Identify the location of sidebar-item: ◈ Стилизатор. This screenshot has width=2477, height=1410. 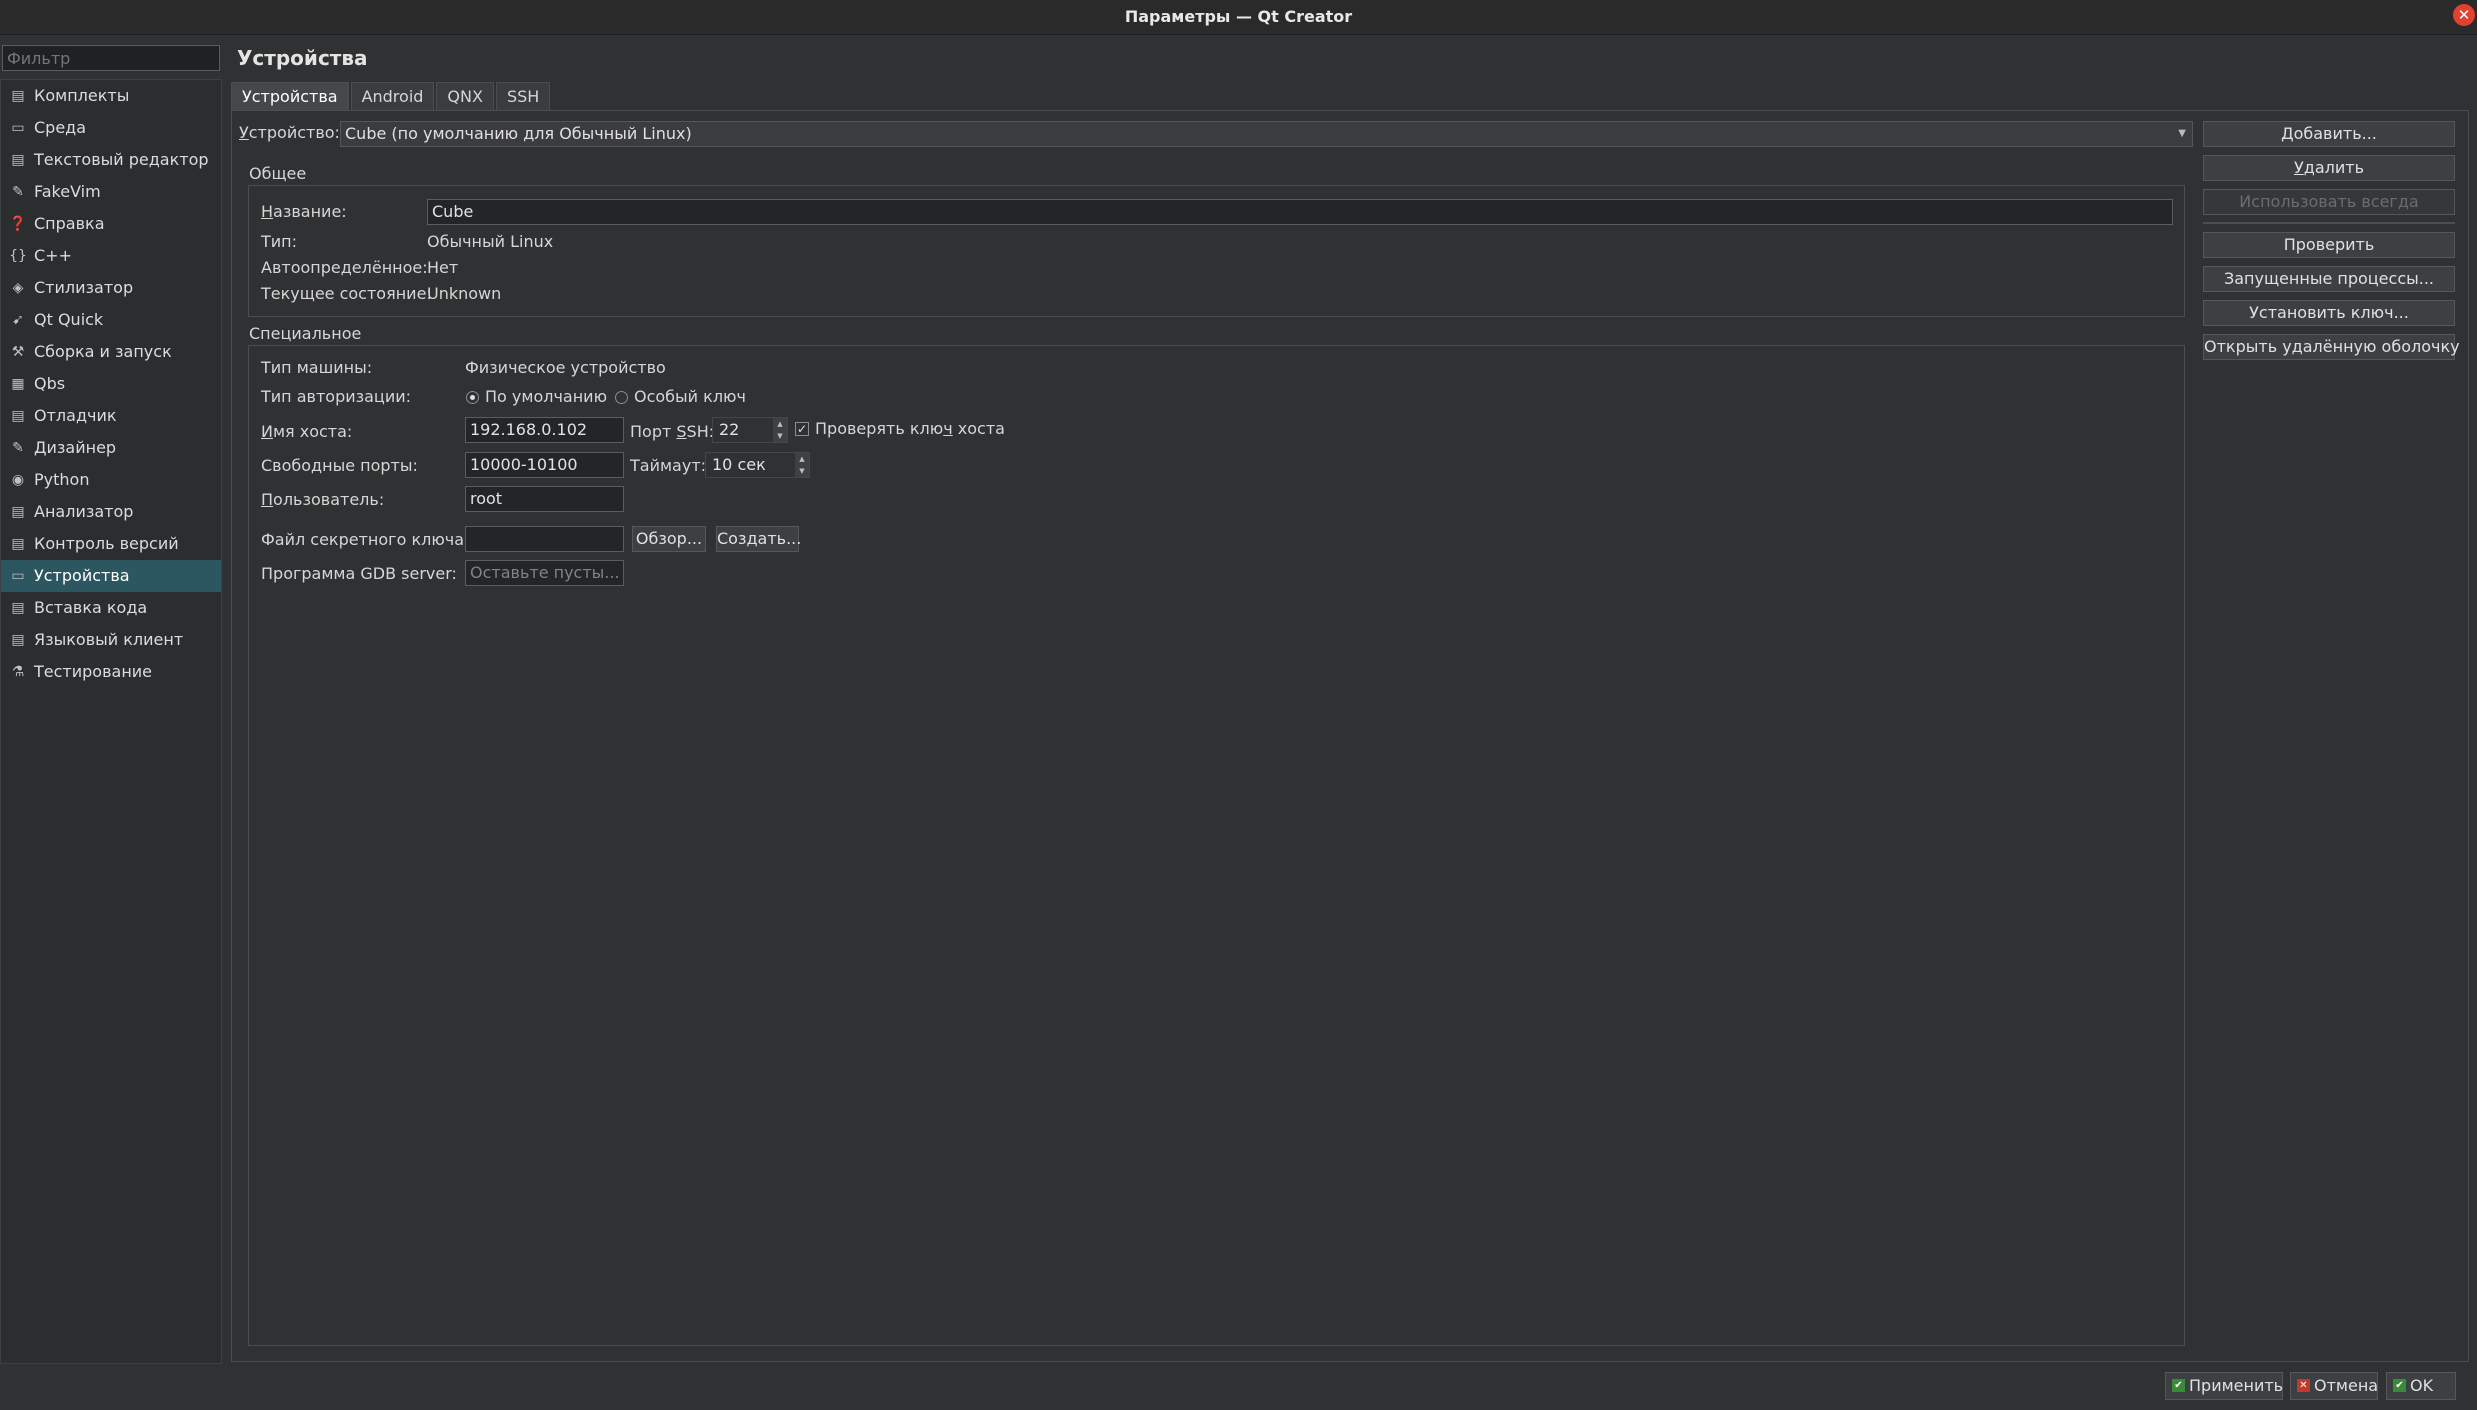
(111, 288).